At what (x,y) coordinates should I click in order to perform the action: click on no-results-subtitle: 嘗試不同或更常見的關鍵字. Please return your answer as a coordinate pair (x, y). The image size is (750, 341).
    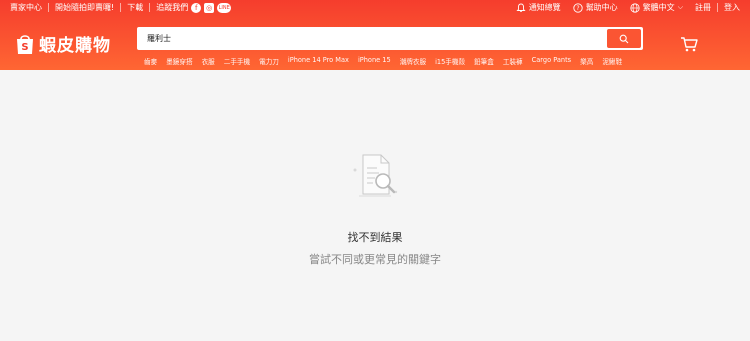
    Looking at the image, I should click on (375, 259).